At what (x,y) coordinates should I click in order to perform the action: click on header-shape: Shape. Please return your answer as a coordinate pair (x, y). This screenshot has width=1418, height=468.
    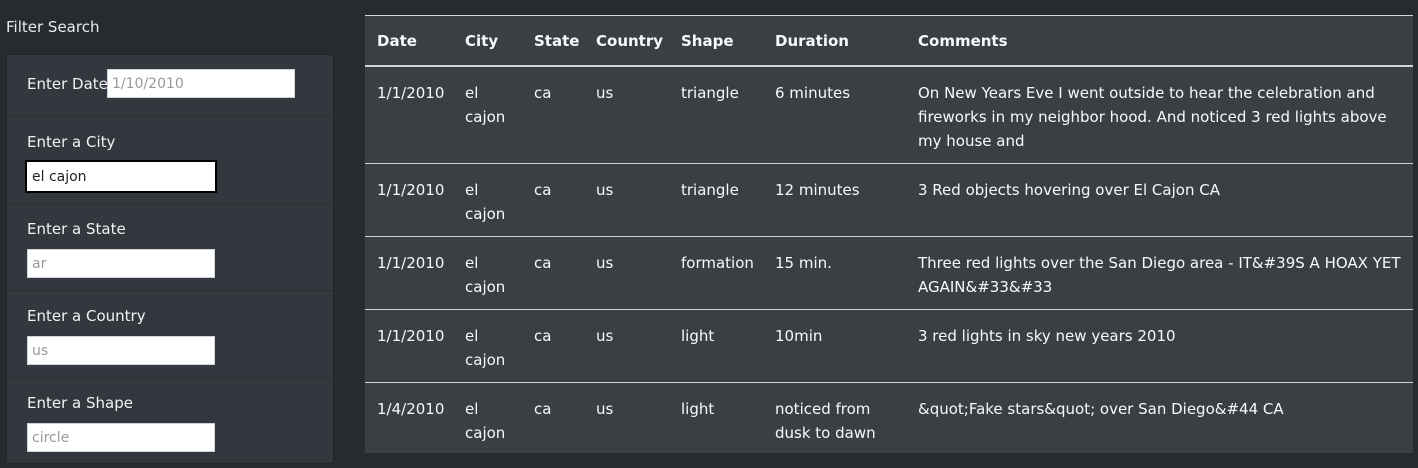
    Looking at the image, I should click on (716, 41).